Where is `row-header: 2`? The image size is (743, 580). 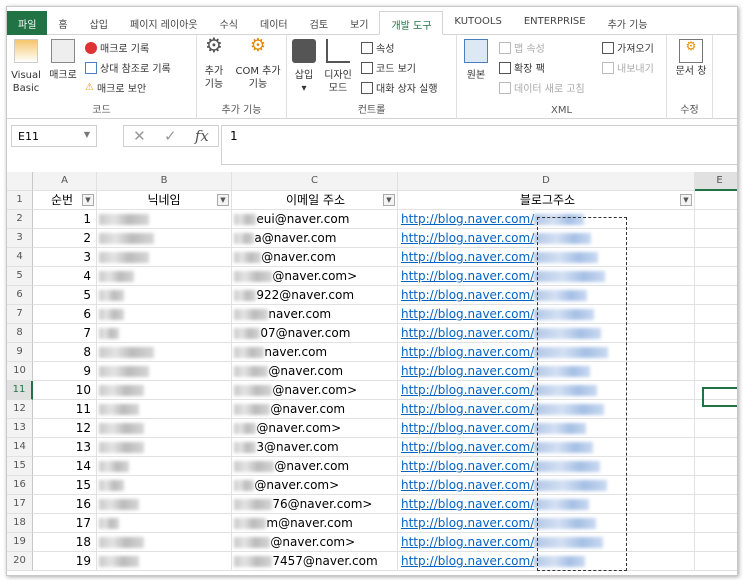
row-header: 2 is located at coordinates (20, 219).